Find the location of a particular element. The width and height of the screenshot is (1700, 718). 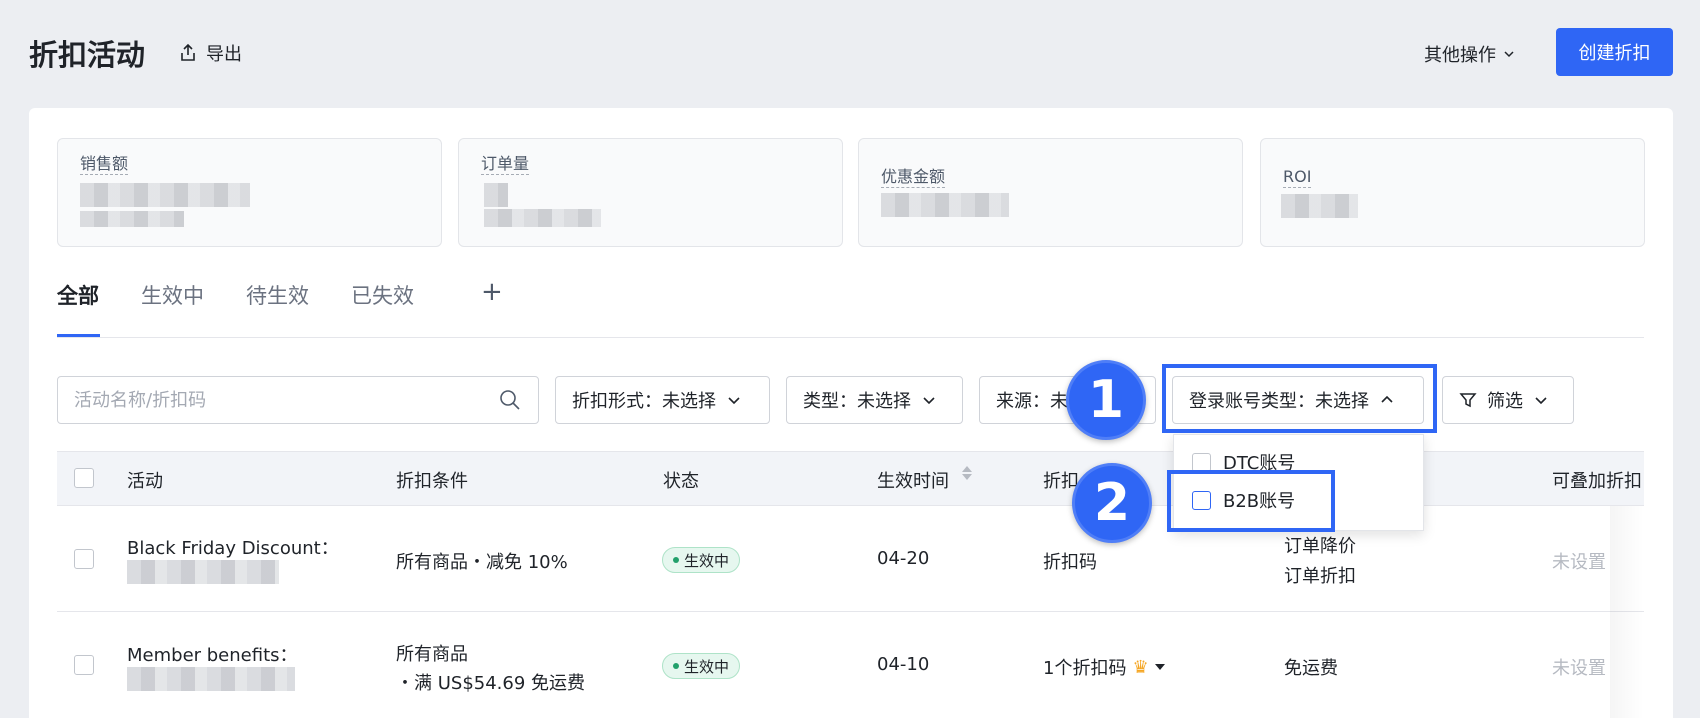

other-ops-label: 其他操作 is located at coordinates (1460, 55).